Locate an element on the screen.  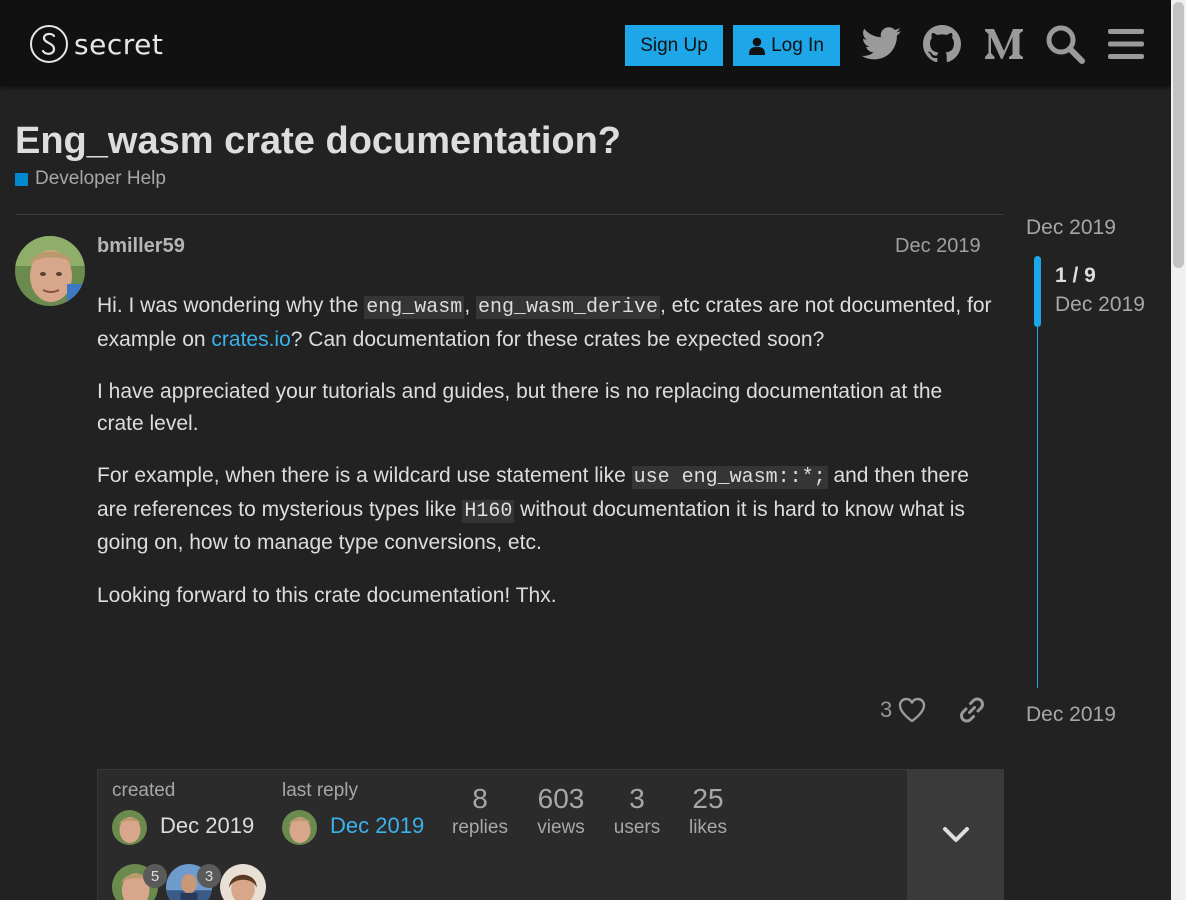
created-date: Dec 2019 is located at coordinates (207, 825).